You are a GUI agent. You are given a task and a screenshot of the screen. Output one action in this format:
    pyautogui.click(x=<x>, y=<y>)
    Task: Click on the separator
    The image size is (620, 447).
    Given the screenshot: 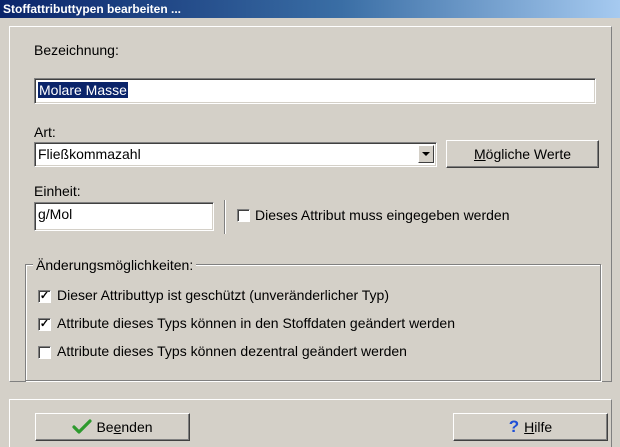 What is the action you would take?
    pyautogui.click(x=225, y=217)
    